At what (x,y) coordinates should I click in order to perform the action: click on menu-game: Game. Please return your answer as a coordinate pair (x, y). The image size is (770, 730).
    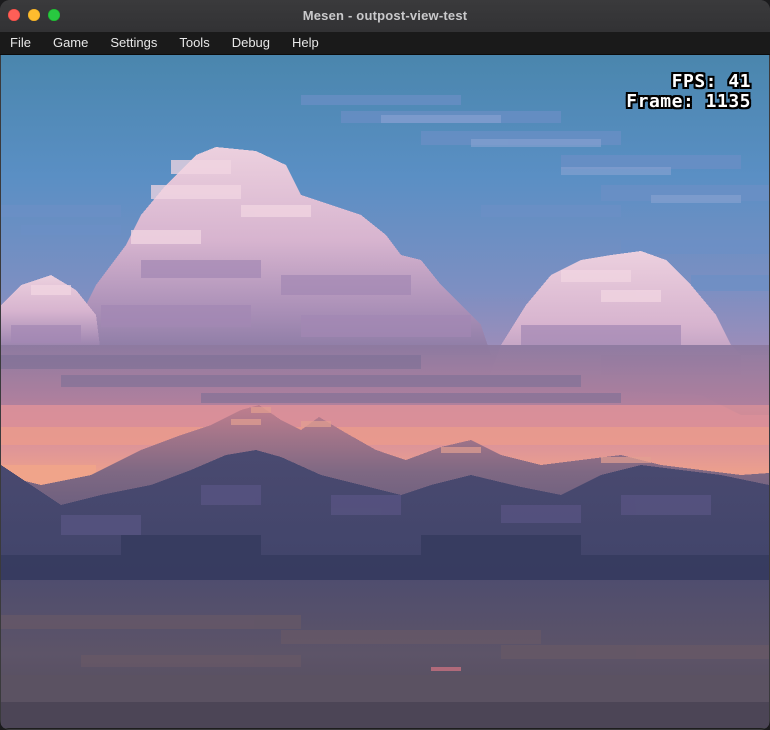
    Looking at the image, I should click on (70, 43).